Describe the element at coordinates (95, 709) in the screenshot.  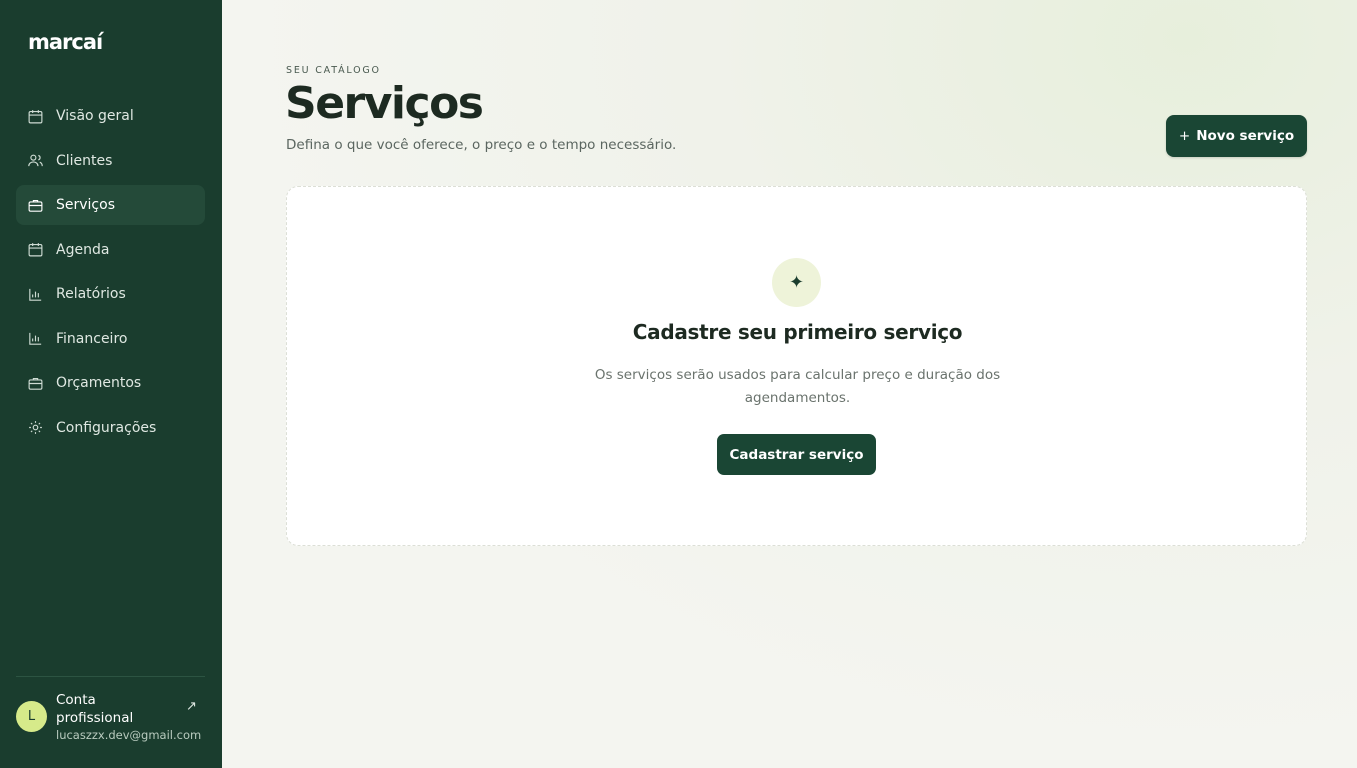
I see `account-name: Conta profissional` at that location.